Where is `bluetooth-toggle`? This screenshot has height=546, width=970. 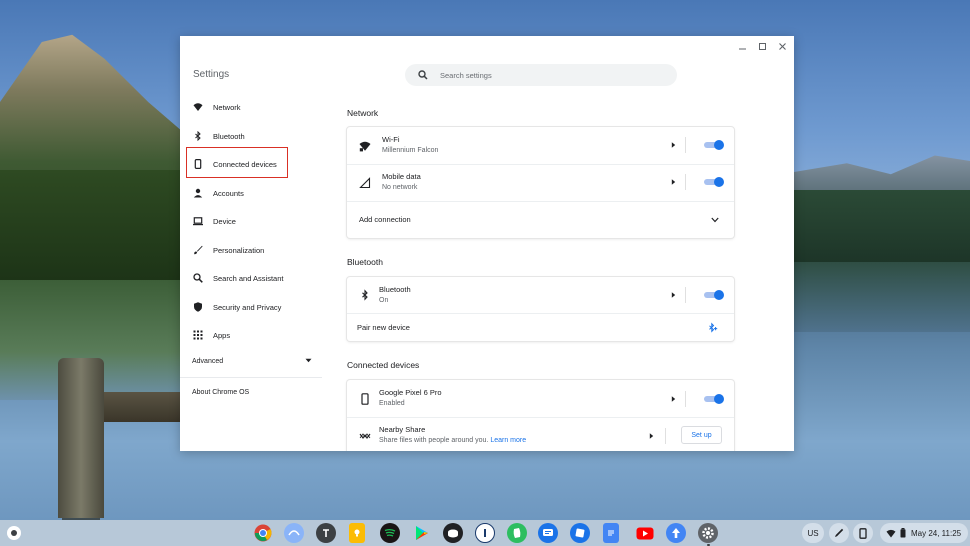
bluetooth-toggle is located at coordinates (714, 295).